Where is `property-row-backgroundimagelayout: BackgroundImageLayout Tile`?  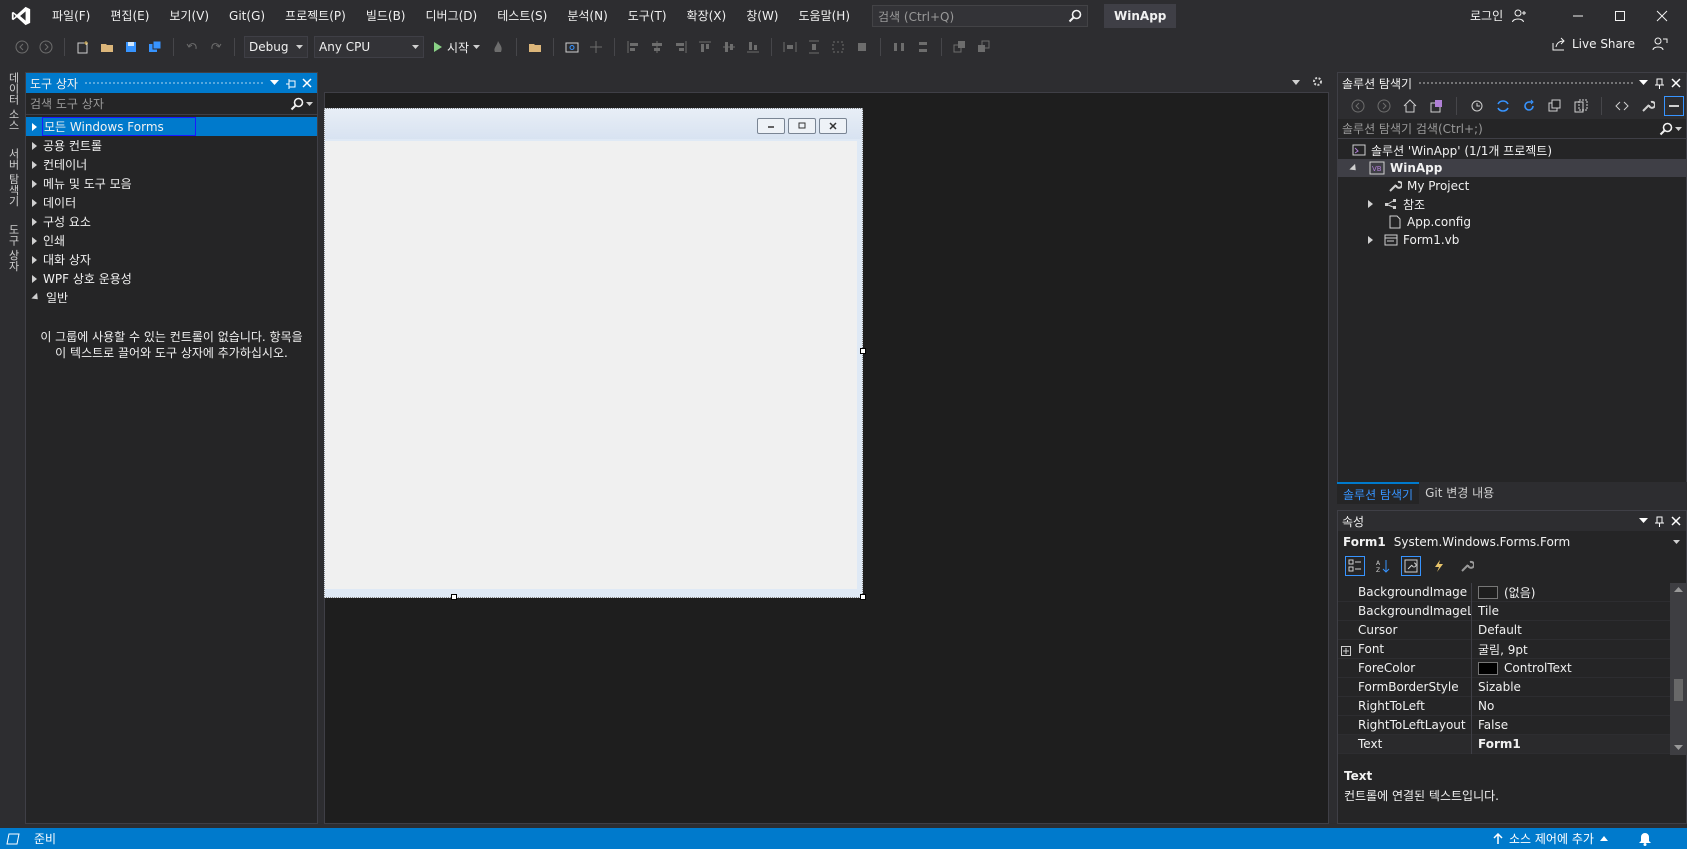
property-row-backgroundimagelayout: BackgroundImageLayout Tile is located at coordinates (1504, 611).